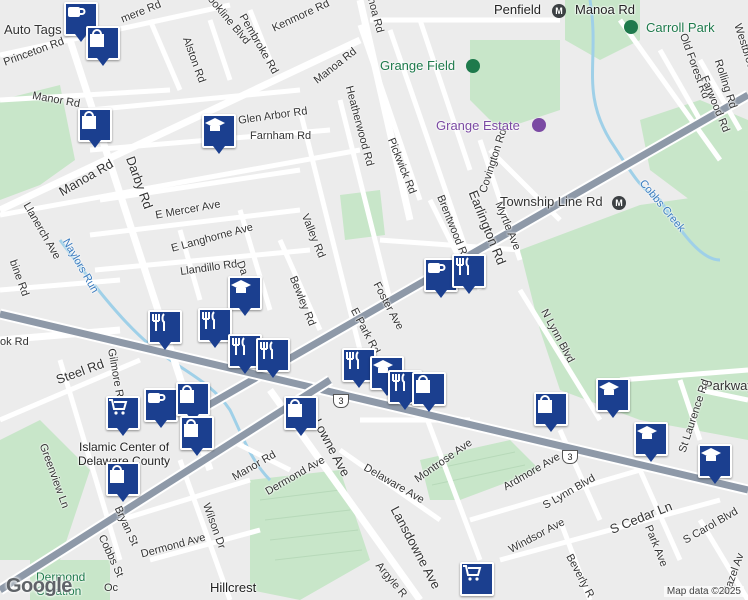  Describe the element at coordinates (551, 201) in the screenshot. I see `street-label-township-line: Township Line Rd` at that location.